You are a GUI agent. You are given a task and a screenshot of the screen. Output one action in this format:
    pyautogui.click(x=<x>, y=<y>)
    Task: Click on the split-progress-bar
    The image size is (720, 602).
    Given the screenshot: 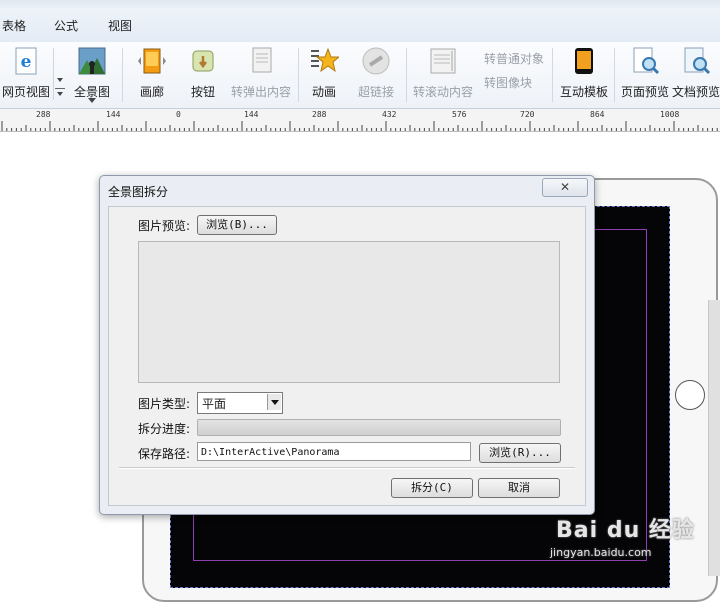 What is the action you would take?
    pyautogui.click(x=379, y=427)
    